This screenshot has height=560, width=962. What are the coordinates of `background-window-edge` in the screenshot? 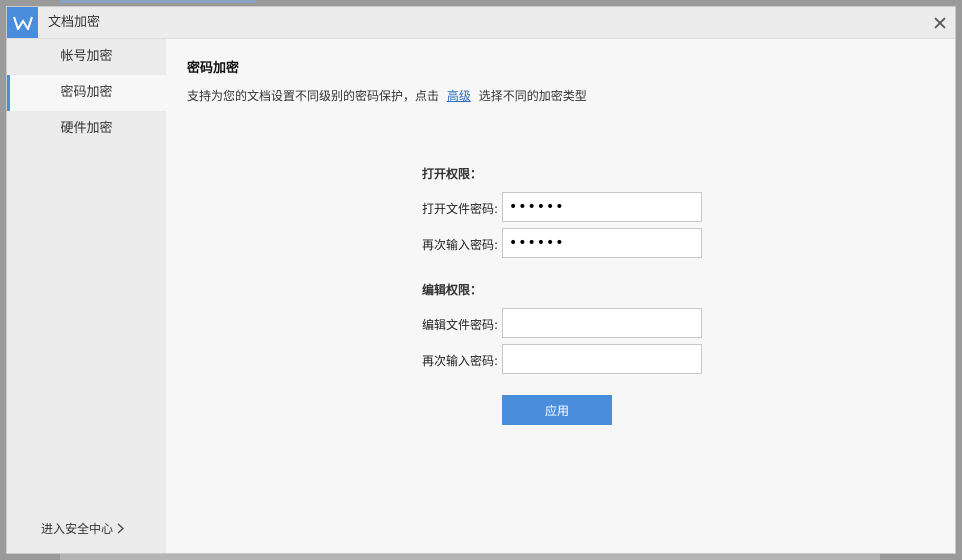 It's located at (470, 557).